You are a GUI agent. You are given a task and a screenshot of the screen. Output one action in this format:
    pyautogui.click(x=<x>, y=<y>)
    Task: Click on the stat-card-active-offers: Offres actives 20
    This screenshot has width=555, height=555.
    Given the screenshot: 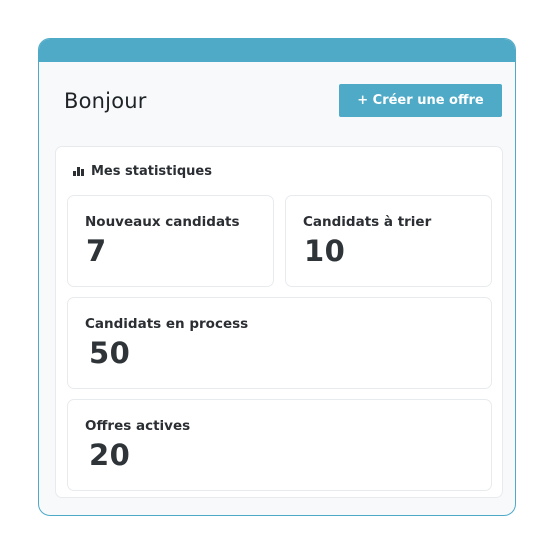 What is the action you would take?
    pyautogui.click(x=279, y=445)
    